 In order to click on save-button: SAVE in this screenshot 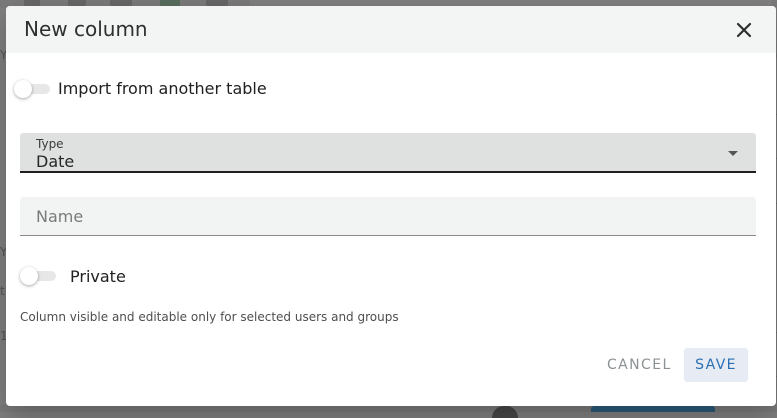, I will do `click(716, 365)`.